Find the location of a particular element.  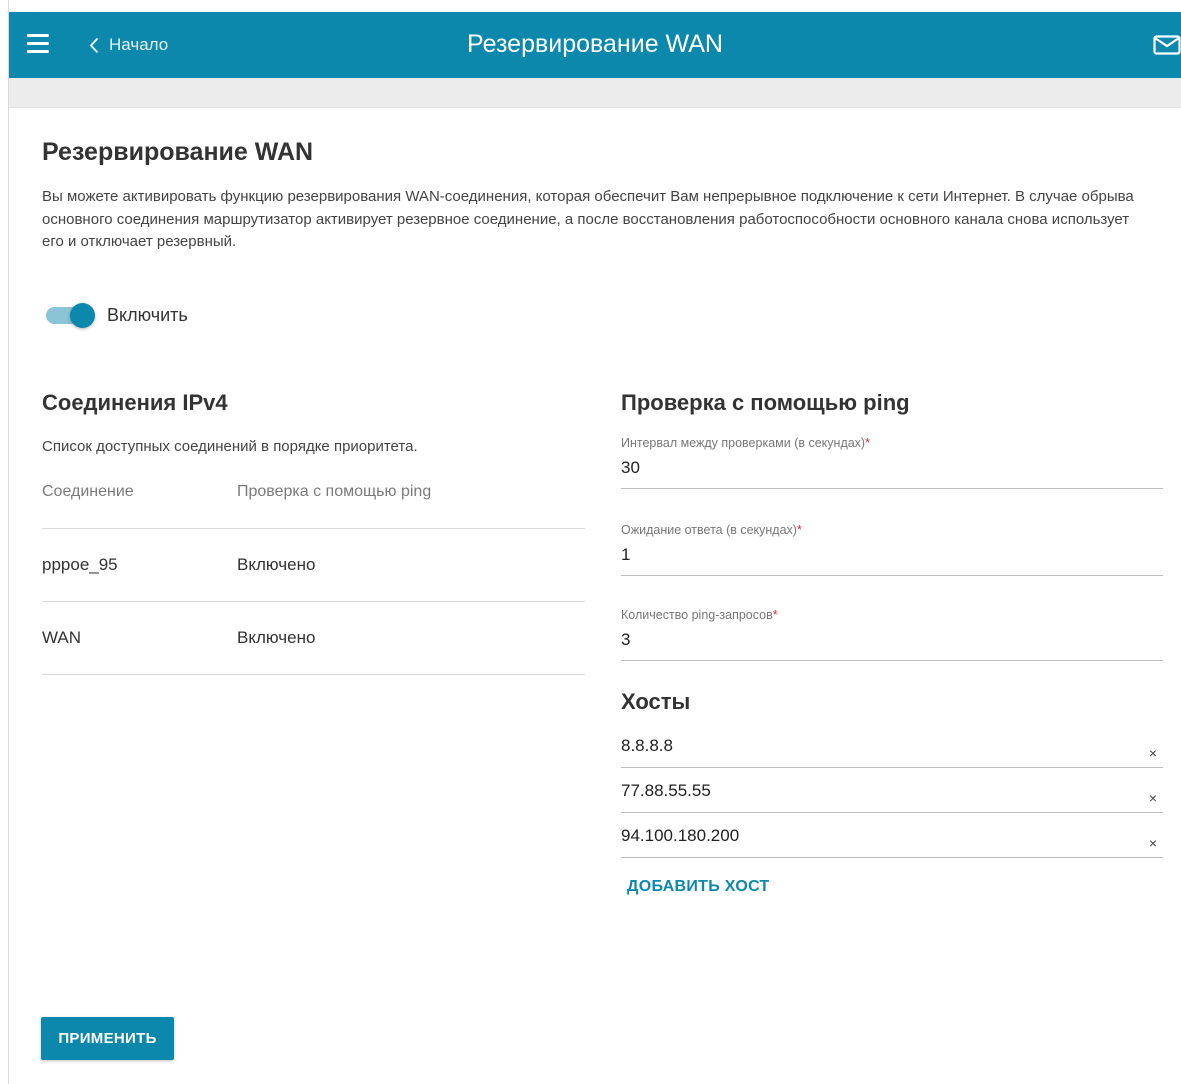

header-title: Резервирование WAN is located at coordinates (595, 44).